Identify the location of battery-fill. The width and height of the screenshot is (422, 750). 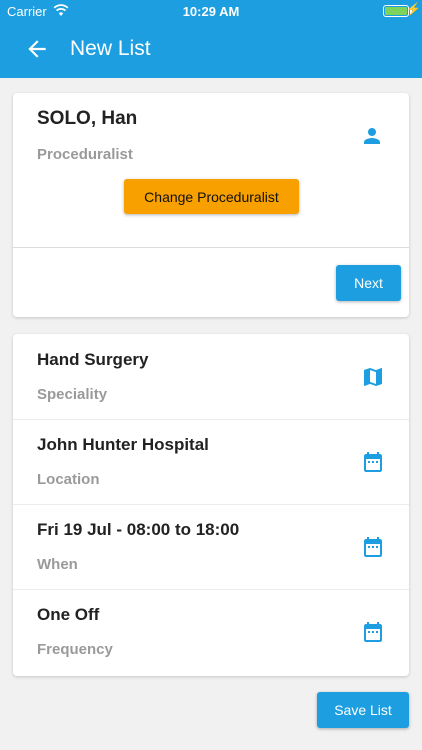
(396, 11).